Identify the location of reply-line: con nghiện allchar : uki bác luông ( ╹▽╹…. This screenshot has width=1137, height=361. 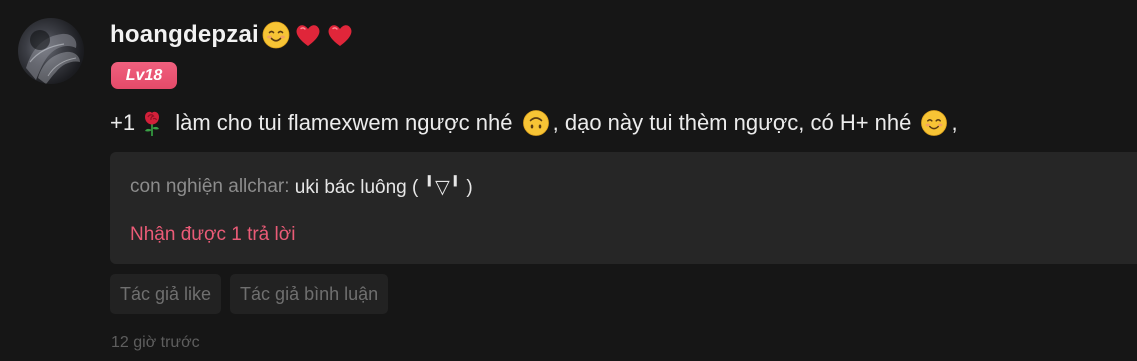
(301, 187).